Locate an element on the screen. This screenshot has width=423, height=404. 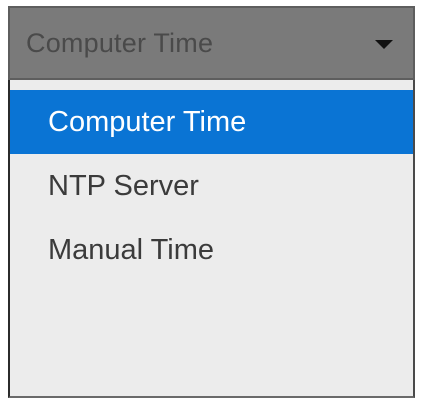
selected-value: Computer Time is located at coordinates (120, 42).